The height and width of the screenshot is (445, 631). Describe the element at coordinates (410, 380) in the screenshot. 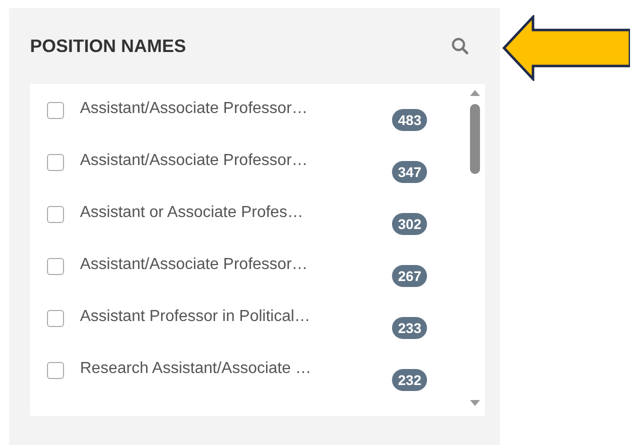

I see `count-badge: 232` at that location.